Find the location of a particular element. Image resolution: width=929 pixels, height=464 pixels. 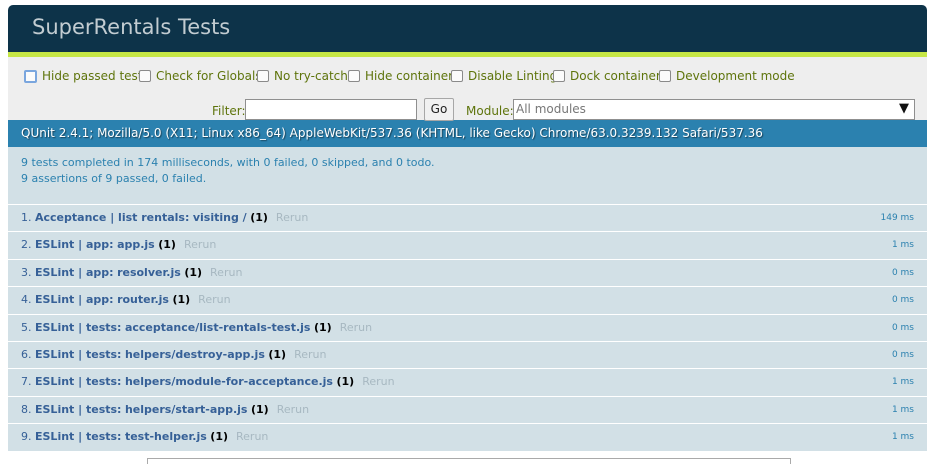

option-label: No try-catch is located at coordinates (311, 76).